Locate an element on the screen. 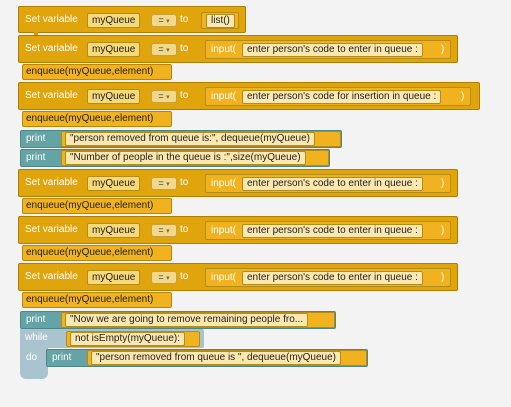  list-call-block: list() is located at coordinates (220, 20).